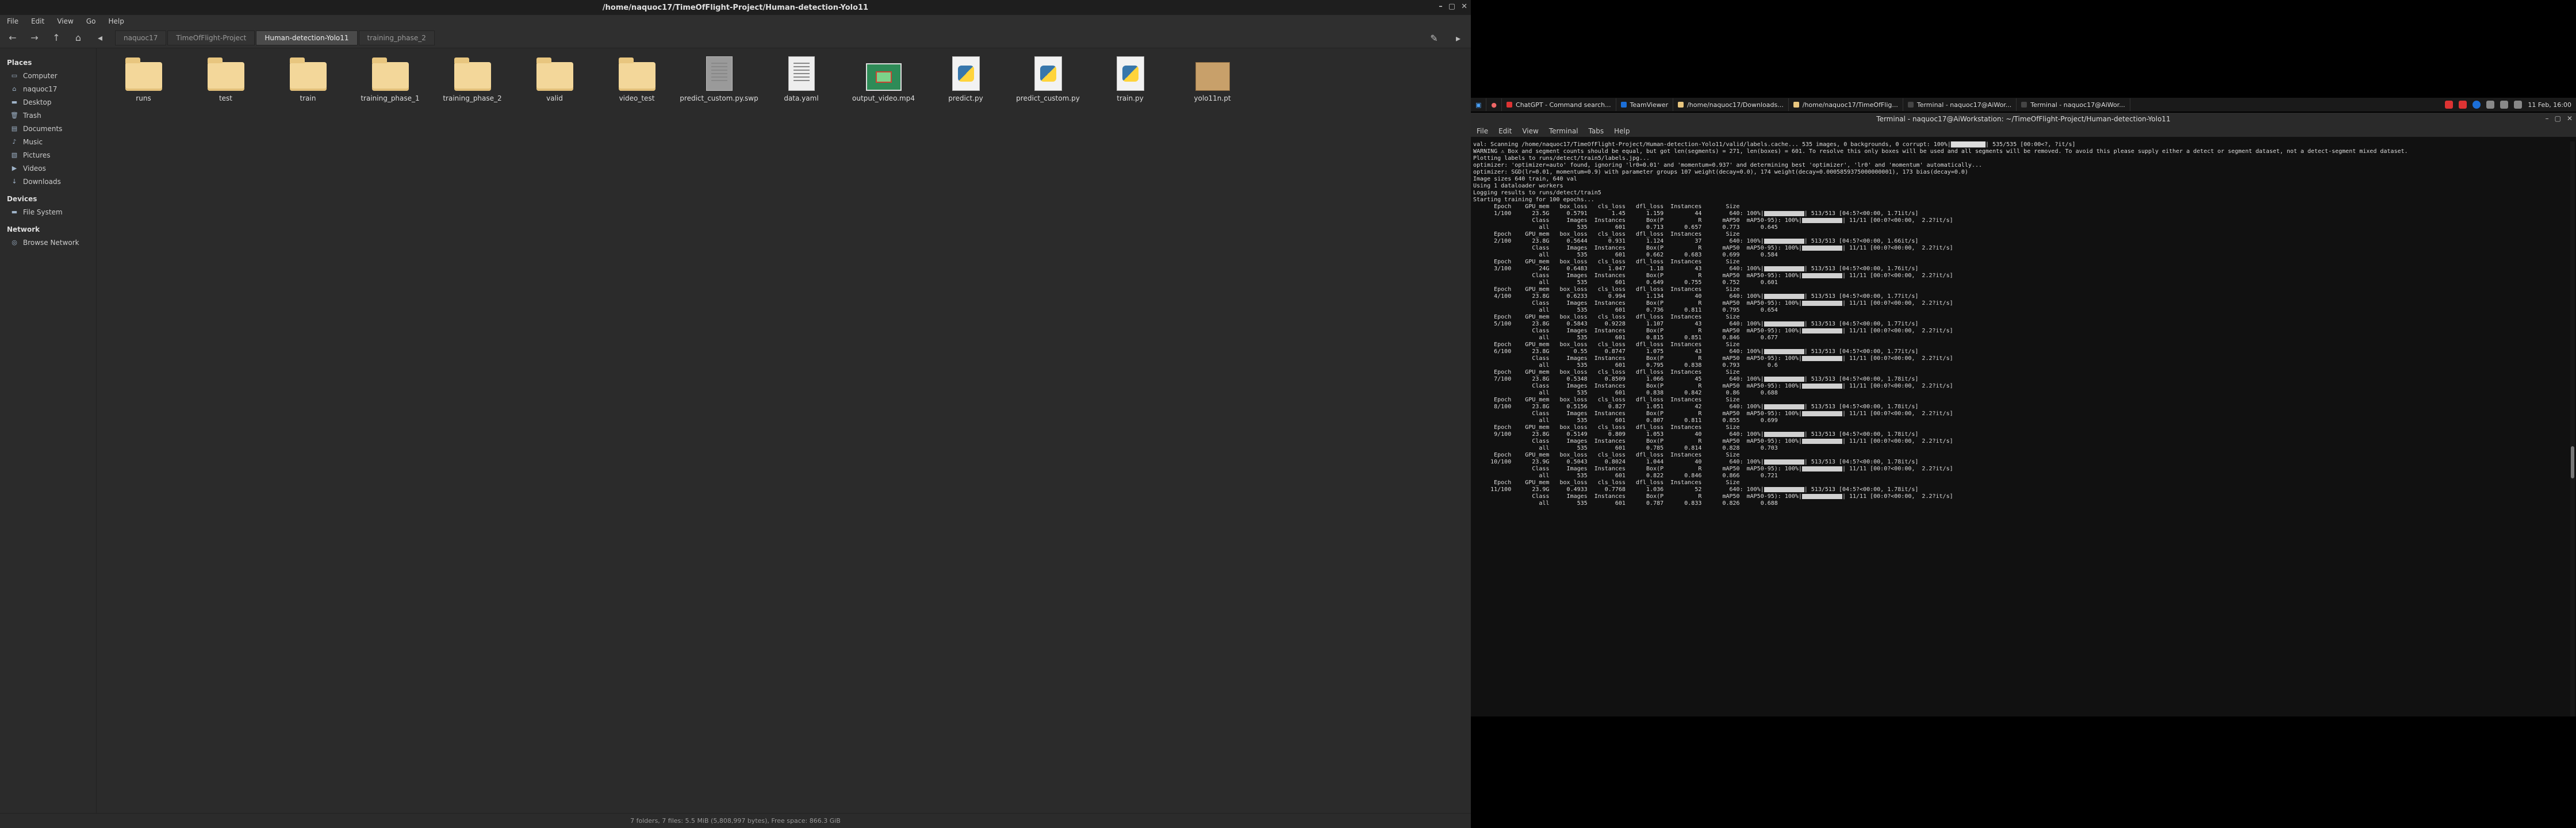 The image size is (2576, 828). I want to click on menu-go: Go, so click(91, 21).